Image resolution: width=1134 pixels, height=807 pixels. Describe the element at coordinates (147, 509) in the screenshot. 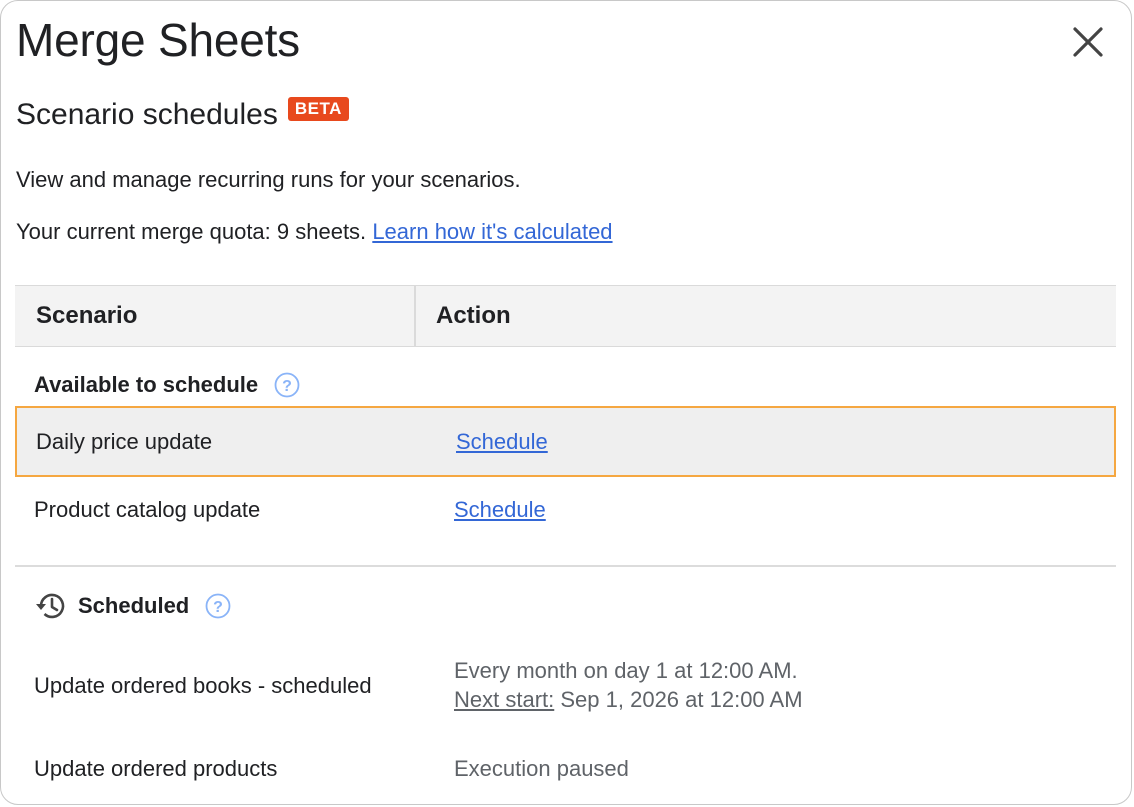

I see `scenario-name: Product catalog update` at that location.